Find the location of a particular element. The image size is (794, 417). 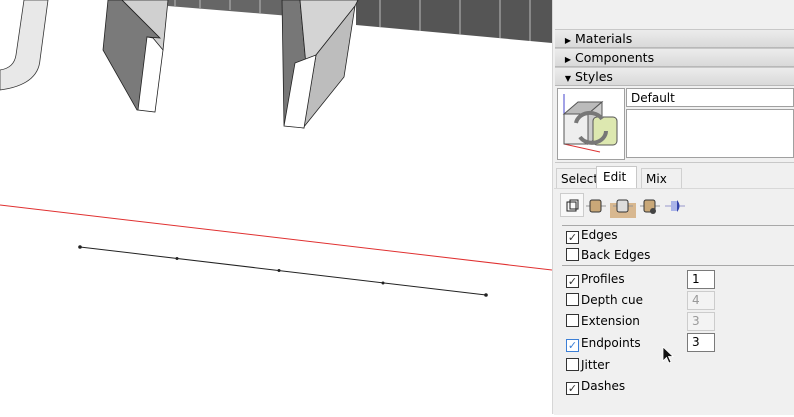

pipe-shape is located at coordinates (24, 45).